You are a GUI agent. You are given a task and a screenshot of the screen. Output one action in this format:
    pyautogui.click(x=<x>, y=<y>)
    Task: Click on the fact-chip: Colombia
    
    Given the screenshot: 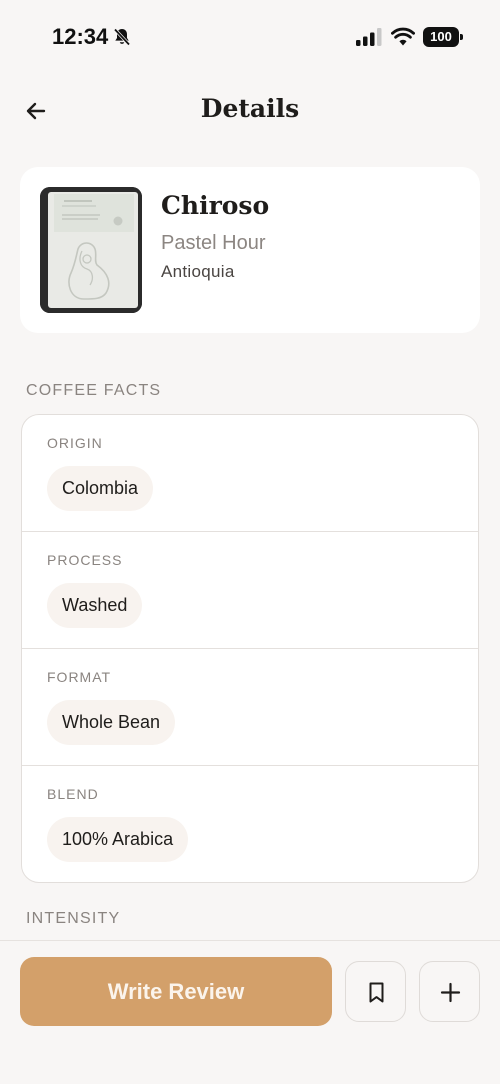 What is the action you would take?
    pyautogui.click(x=100, y=488)
    